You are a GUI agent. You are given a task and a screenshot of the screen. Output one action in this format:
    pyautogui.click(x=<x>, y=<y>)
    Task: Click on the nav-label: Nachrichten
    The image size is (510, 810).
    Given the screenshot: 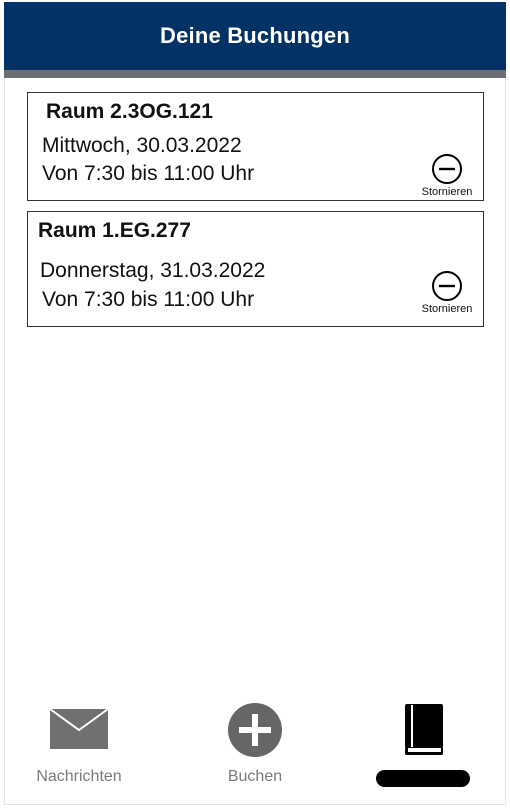 What is the action you would take?
    pyautogui.click(x=79, y=776)
    